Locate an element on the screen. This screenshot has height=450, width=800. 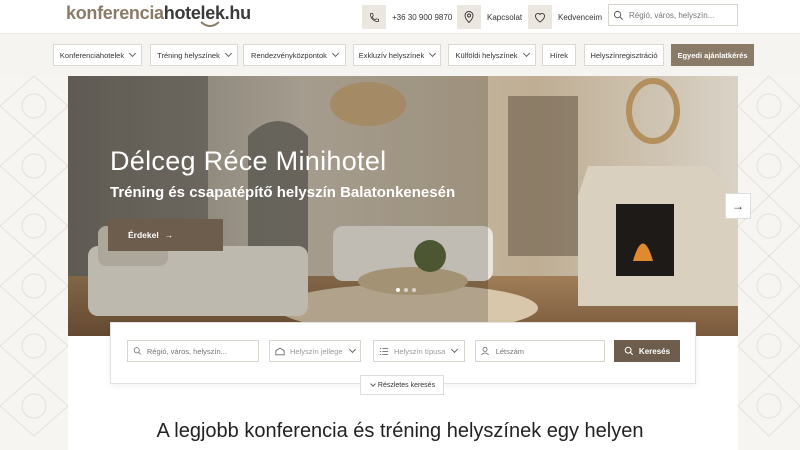
list-icon is located at coordinates (384, 351).